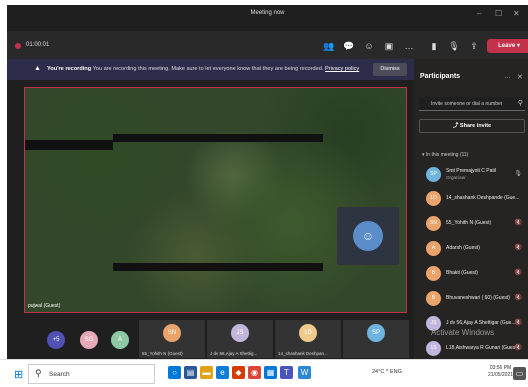 This screenshot has height=387, width=528. I want to click on participant-row: B Bhakti (Guest) 🔇, so click(471, 273).